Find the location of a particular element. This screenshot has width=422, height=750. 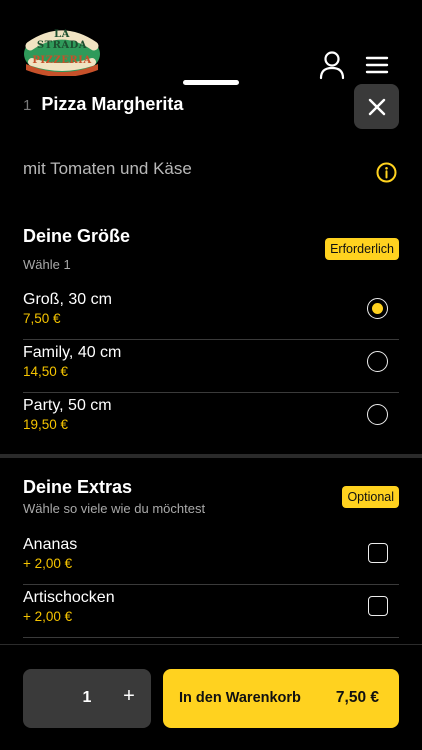

sheet-drag-handle is located at coordinates (211, 82).